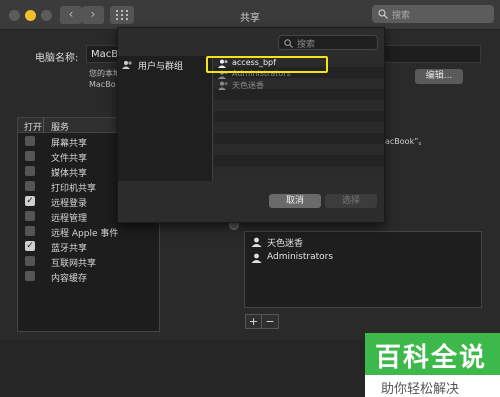  Describe the element at coordinates (267, 64) in the screenshot. I see `highlight-box` at that location.